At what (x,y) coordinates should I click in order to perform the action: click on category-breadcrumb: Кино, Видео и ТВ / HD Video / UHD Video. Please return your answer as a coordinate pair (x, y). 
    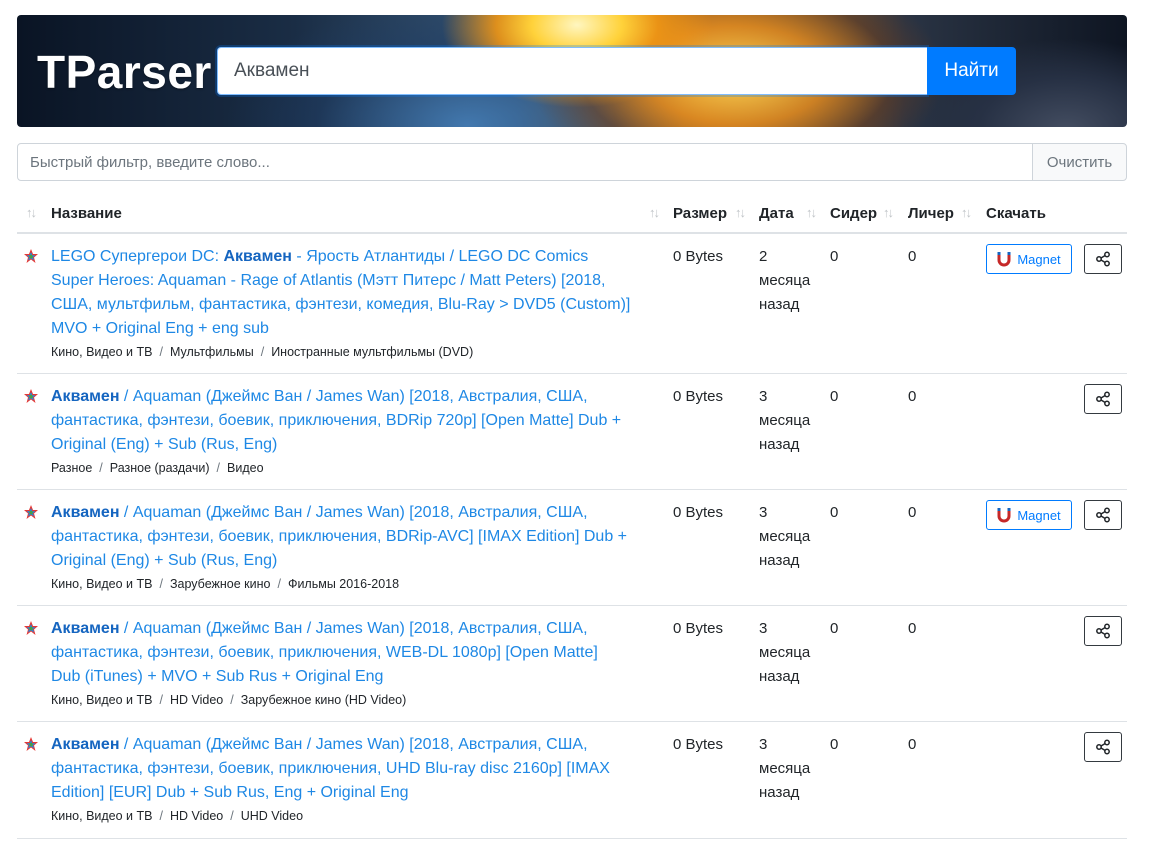
    Looking at the image, I should click on (177, 816).